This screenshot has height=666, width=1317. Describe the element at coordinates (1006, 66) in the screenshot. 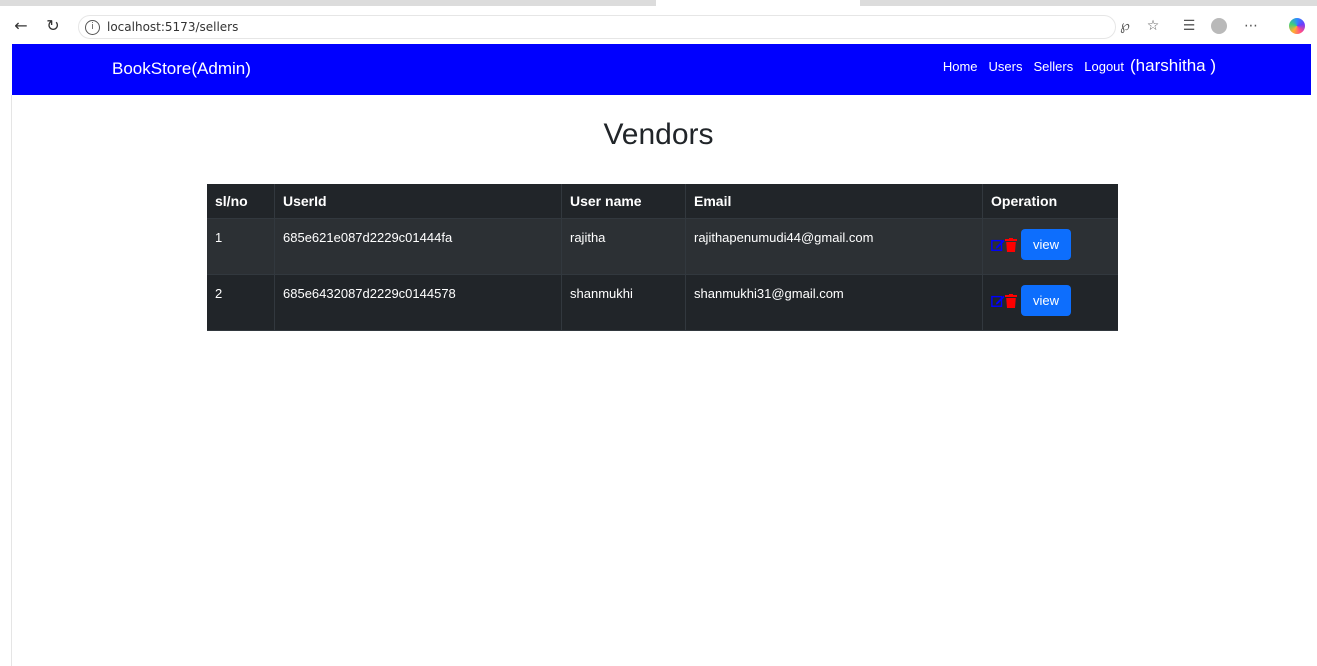

I see `nav-link-users: Users` at that location.